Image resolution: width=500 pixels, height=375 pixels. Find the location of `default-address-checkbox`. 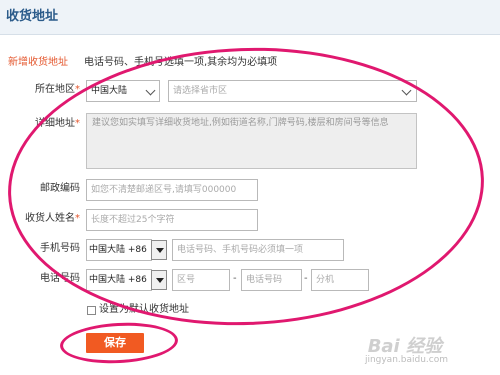

default-address-checkbox is located at coordinates (91, 310).